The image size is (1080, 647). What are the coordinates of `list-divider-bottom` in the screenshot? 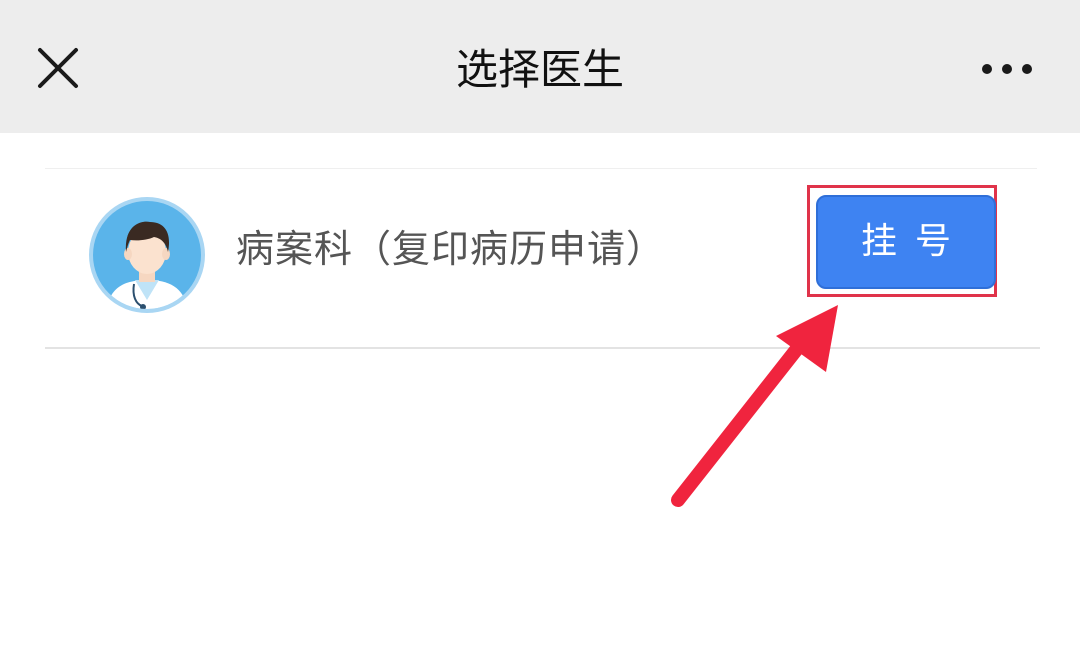 It's located at (542, 348).